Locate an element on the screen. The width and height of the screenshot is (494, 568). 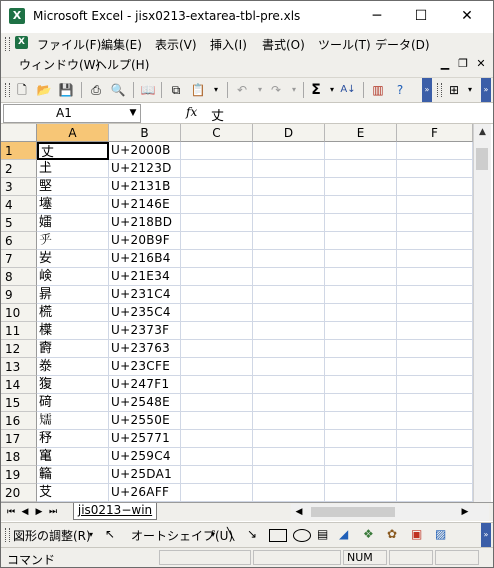
cell-character: 𣝣 is located at coordinates (73, 349).